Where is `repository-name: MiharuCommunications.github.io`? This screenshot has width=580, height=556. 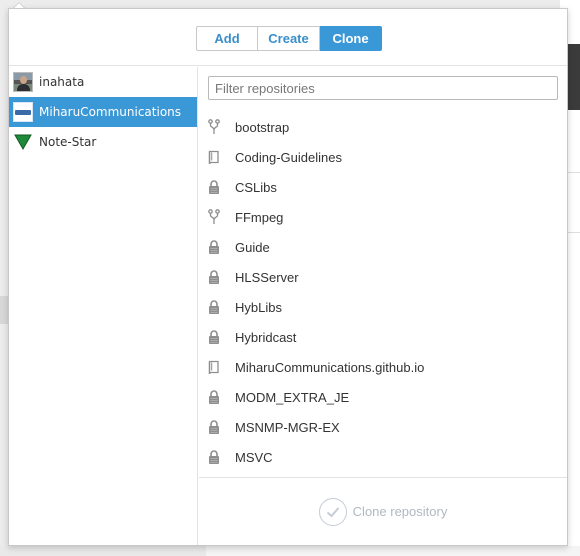
repository-name: MiharuCommunications.github.io is located at coordinates (330, 367).